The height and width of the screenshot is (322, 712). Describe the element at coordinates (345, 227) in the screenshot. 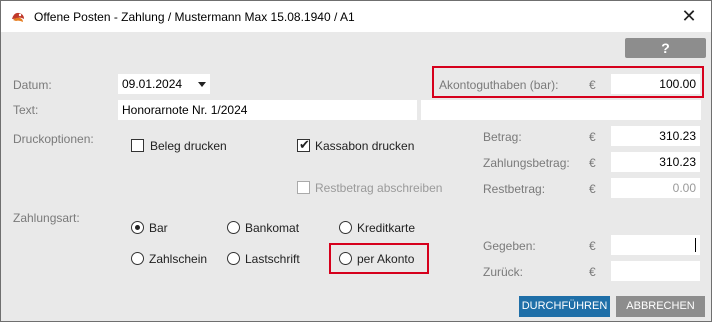

I see `radio-kreditkarte` at that location.